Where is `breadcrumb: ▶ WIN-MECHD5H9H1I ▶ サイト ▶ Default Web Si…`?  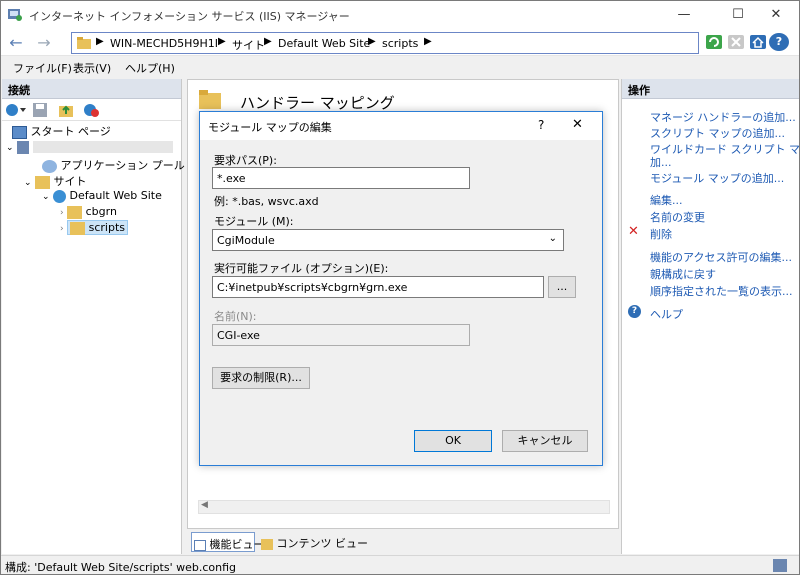 breadcrumb: ▶ WIN-MECHD5H9H1I ▶ サイト ▶ Default Web Si… is located at coordinates (385, 43).